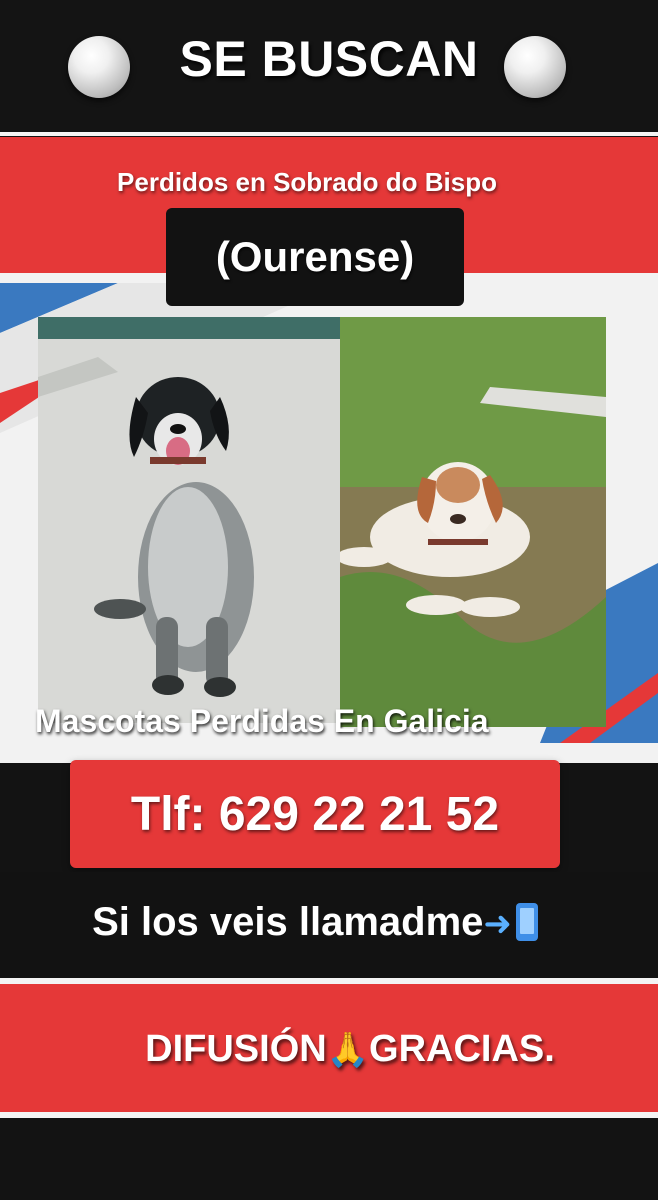  Describe the element at coordinates (262, 721) in the screenshot. I see `watermark-text: Mascotas Perdidas En Galicia` at that location.